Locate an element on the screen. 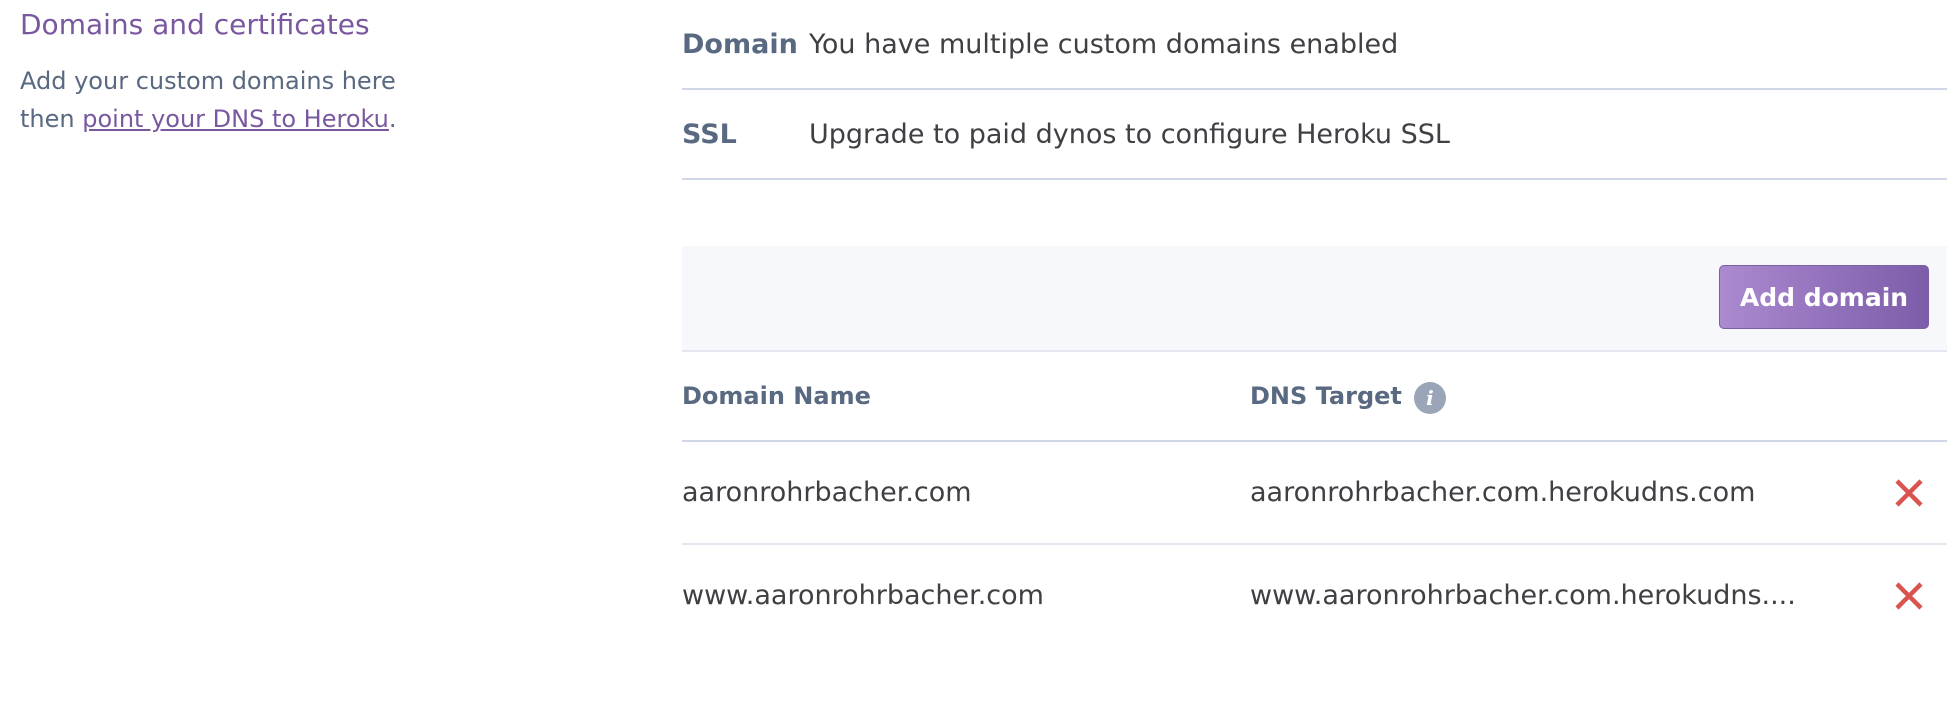 The width and height of the screenshot is (1960, 728). section-title: Domains and certificates is located at coordinates (195, 24).